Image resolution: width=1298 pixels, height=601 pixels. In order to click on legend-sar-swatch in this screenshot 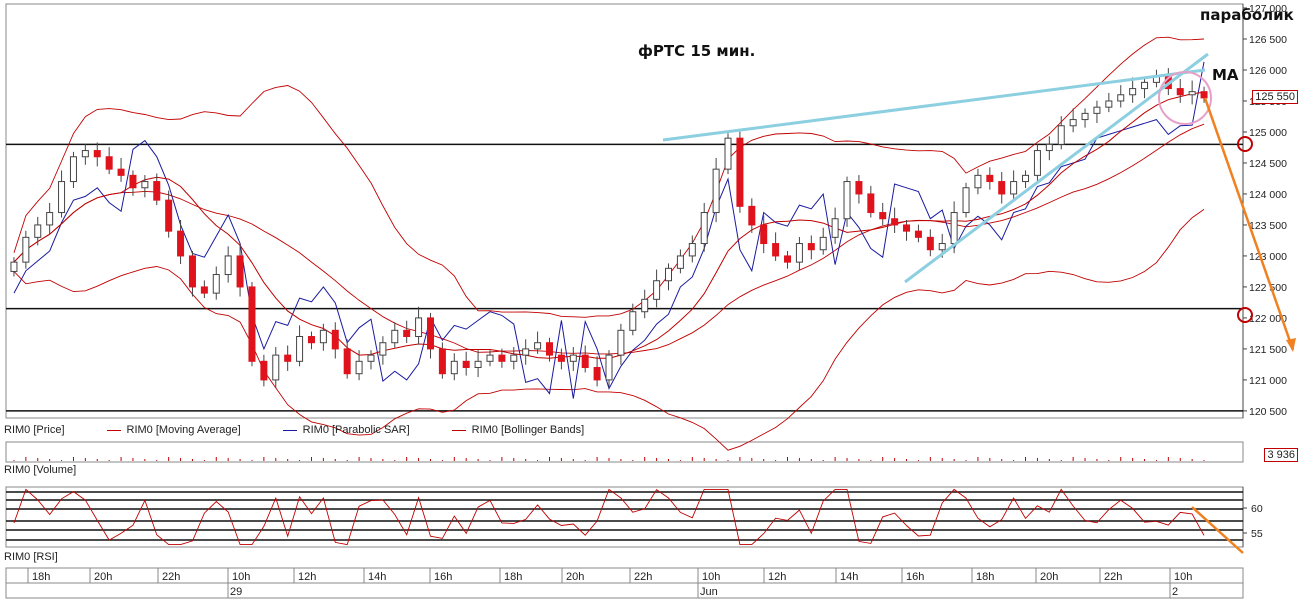, I will do `click(289, 430)`.